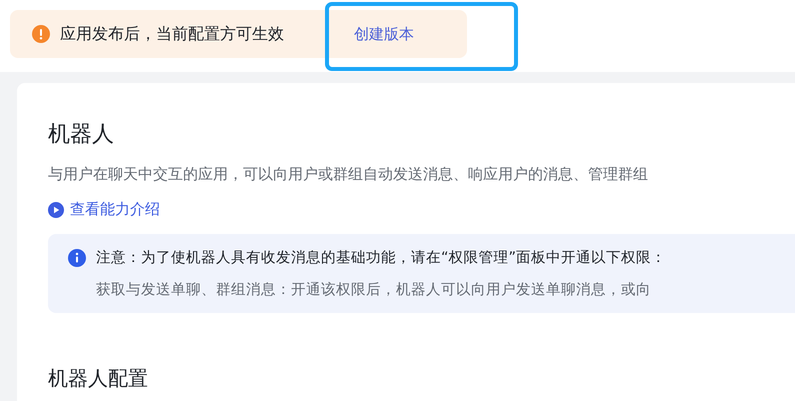 The height and width of the screenshot is (401, 795). I want to click on capability-link: 查看能力介绍, so click(104, 209).